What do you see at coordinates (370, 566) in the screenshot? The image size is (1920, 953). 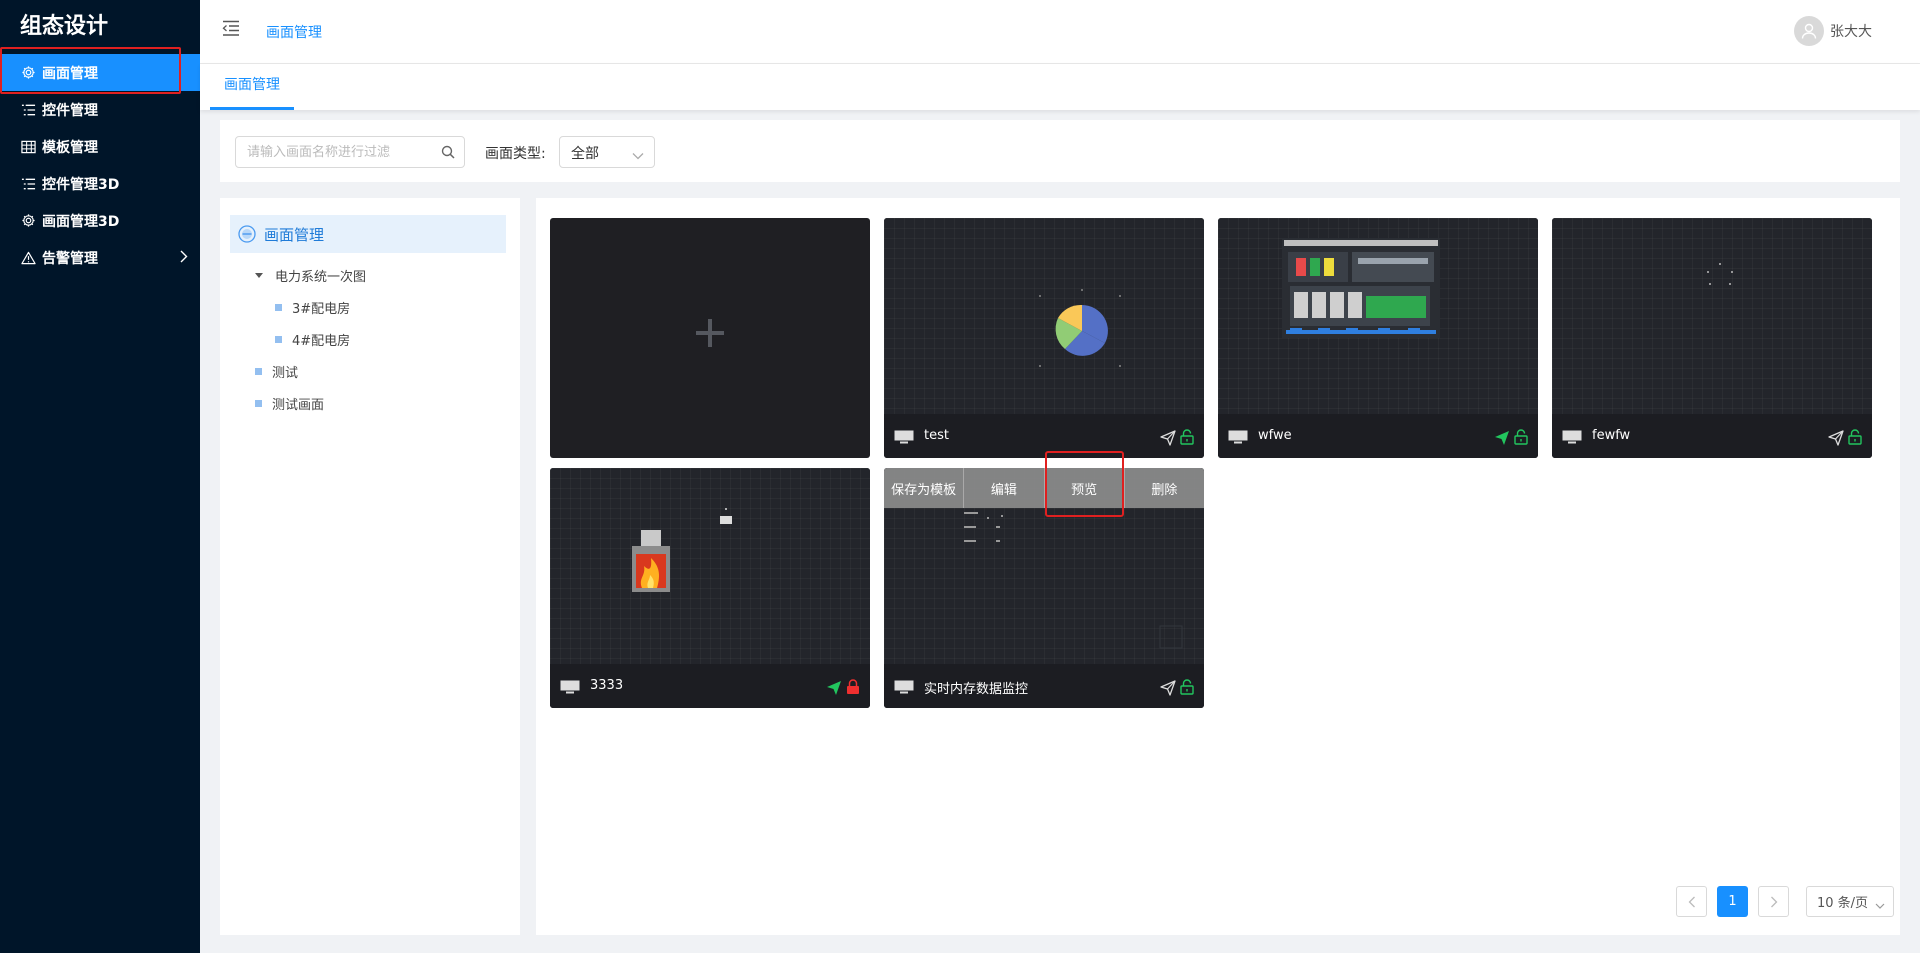 I see `tree-panel: 画面管理 电力系统一次图 3#配电房 4#配电房 测试 测试画面` at bounding box center [370, 566].